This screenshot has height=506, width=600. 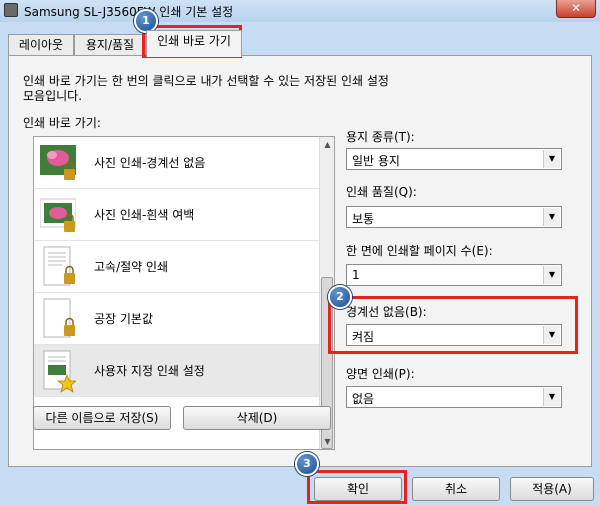 I want to click on shortcut-label: 공장 기본값, so click(x=124, y=319).